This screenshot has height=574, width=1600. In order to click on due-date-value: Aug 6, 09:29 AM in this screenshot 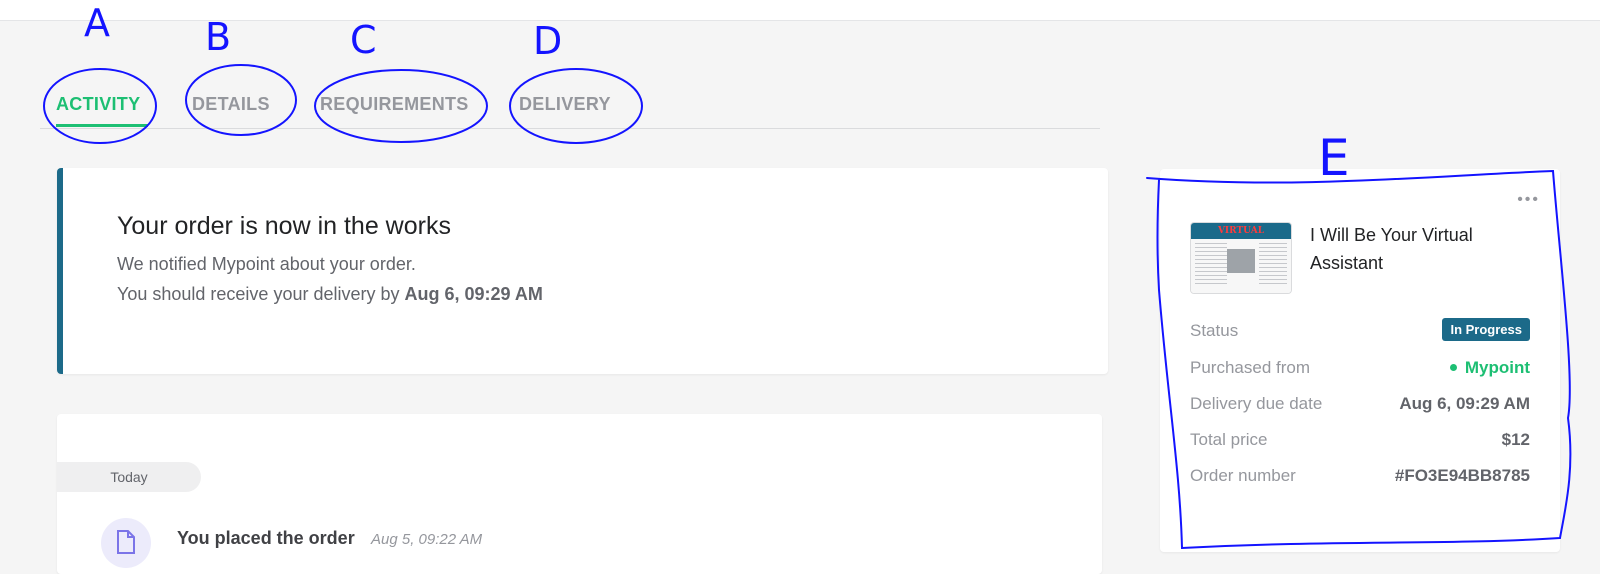, I will do `click(1464, 403)`.